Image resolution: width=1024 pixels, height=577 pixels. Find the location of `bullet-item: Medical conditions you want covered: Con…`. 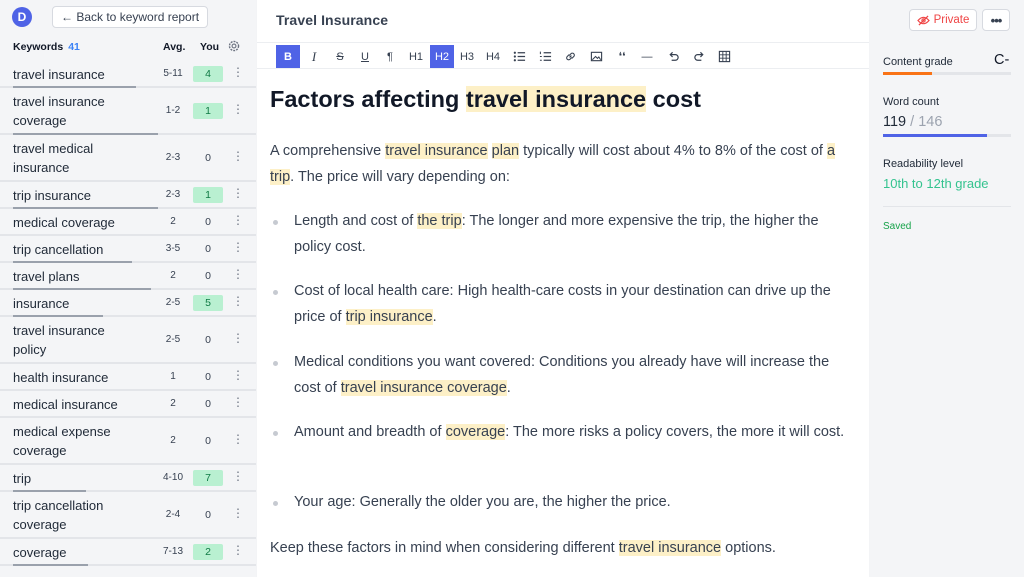

bullet-item: Medical conditions you want covered: Con… is located at coordinates (572, 375).